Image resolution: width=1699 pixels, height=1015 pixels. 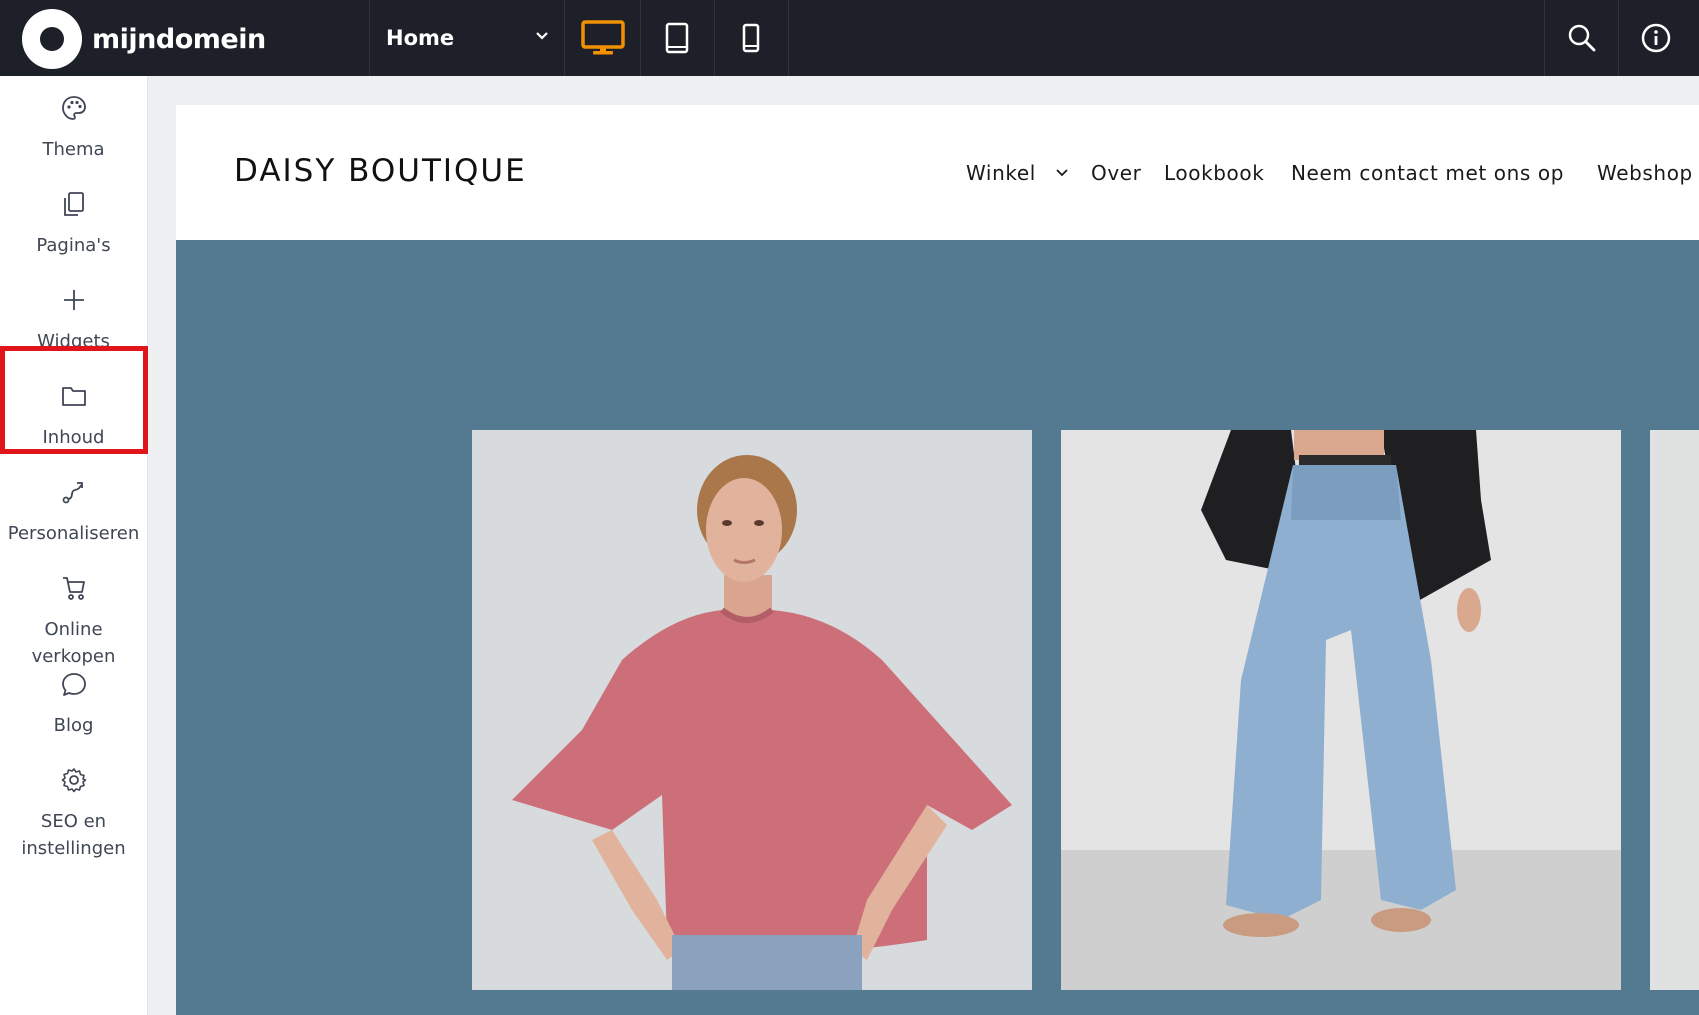 I want to click on search-icon, so click(x=1582, y=38).